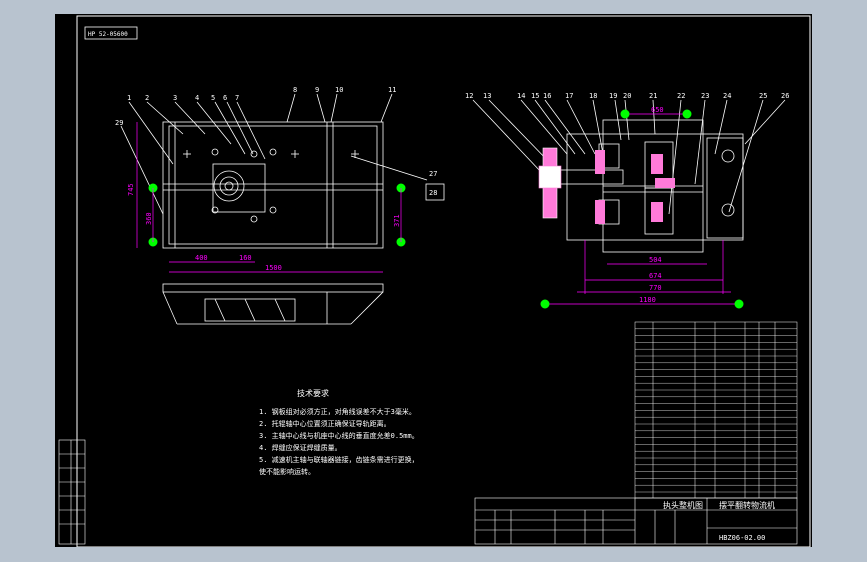 This screenshot has height=562, width=867. I want to click on label-8: 8, so click(295, 90).